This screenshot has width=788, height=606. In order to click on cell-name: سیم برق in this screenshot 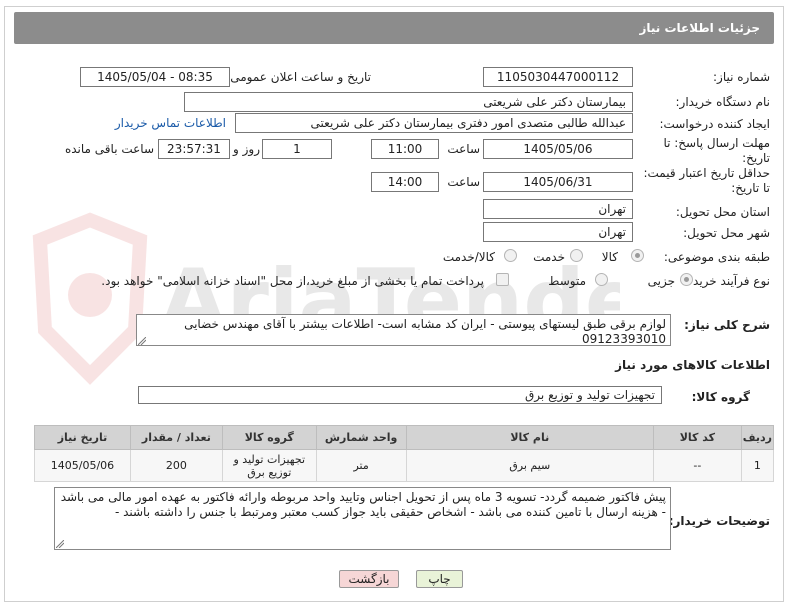, I will do `click(529, 465)`.